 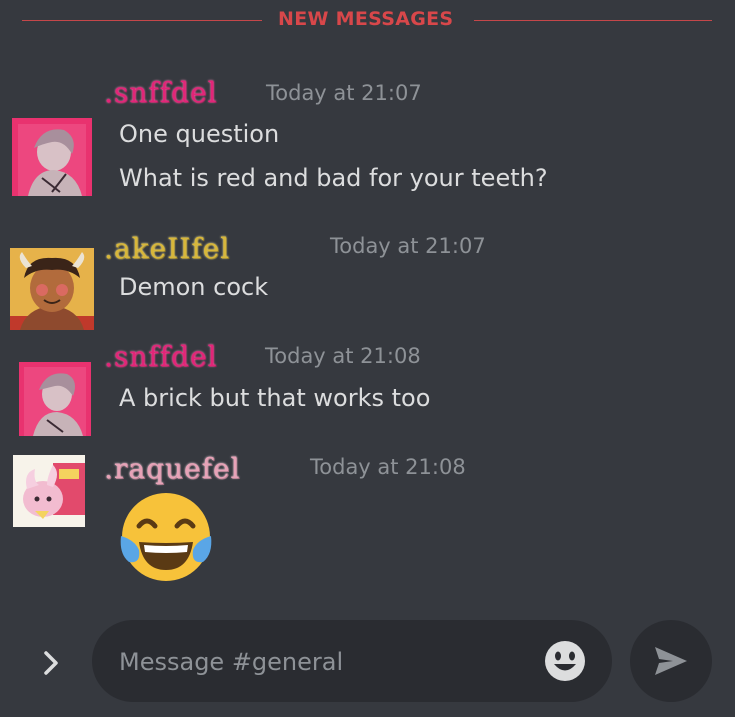 I want to click on chevron-right-icon, so click(x=51, y=663).